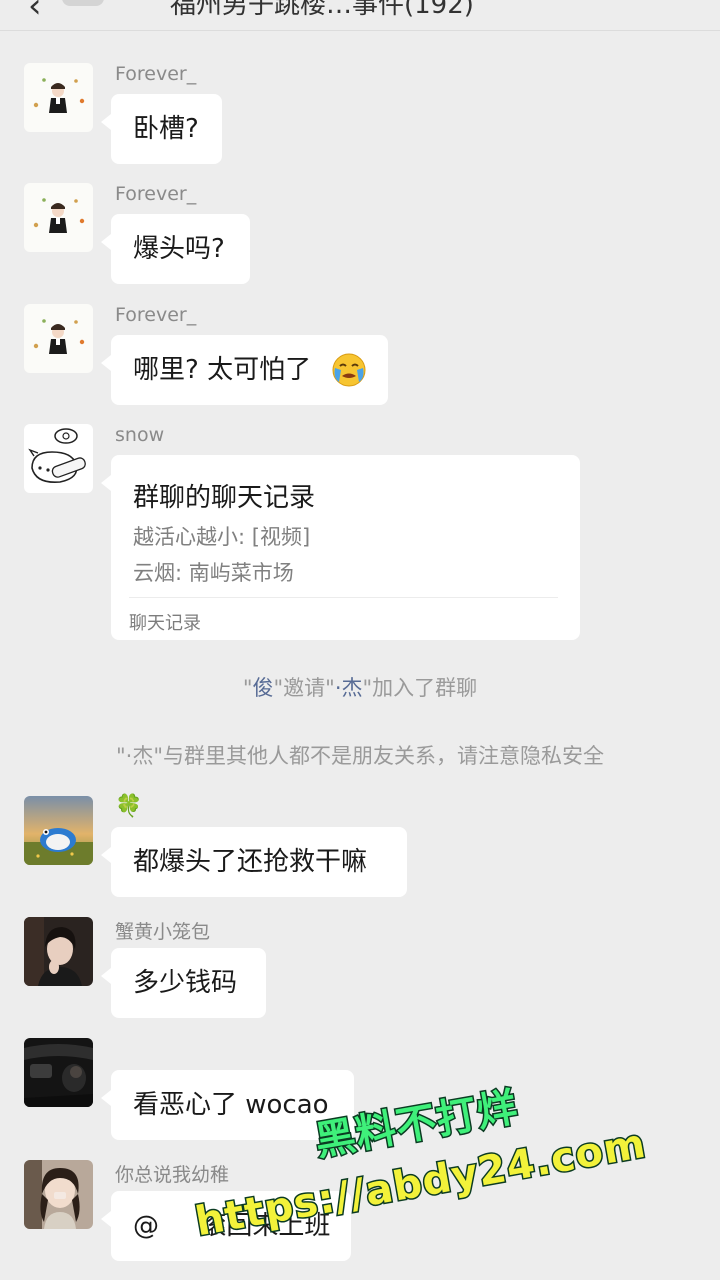 Image resolution: width=720 pixels, height=1280 pixels. What do you see at coordinates (140, 435) in the screenshot?
I see `sender-name: snow` at bounding box center [140, 435].